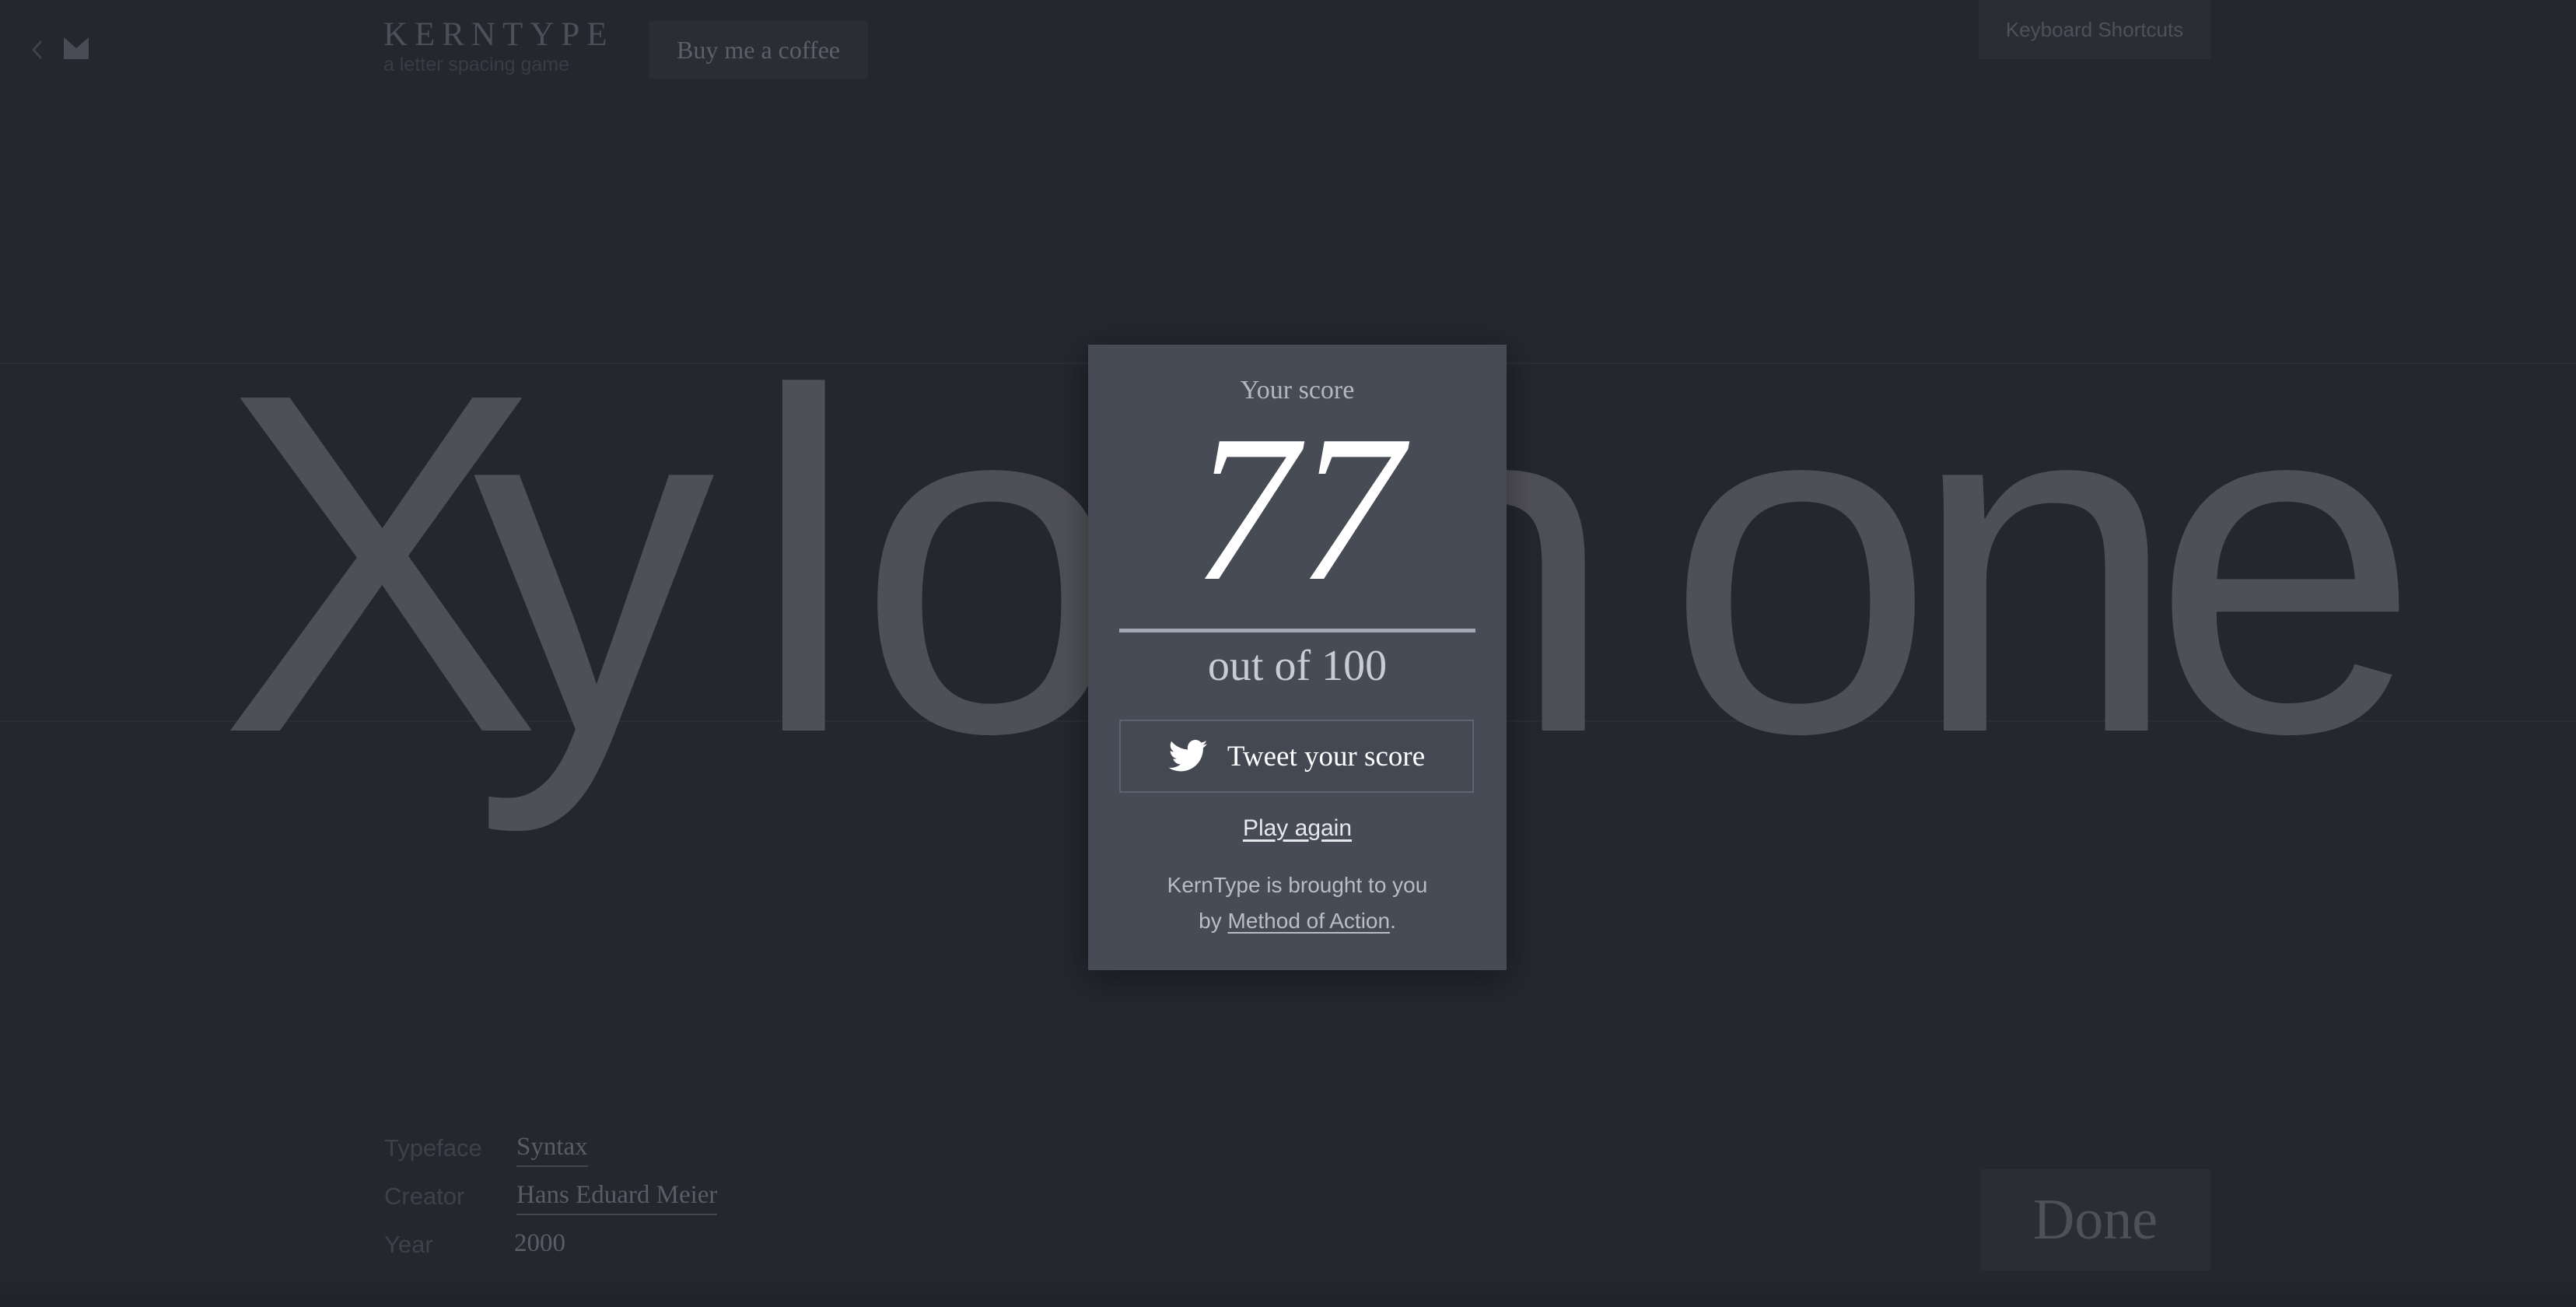 This screenshot has height=1307, width=2576. I want to click on play-again-link: Play again, so click(1297, 828).